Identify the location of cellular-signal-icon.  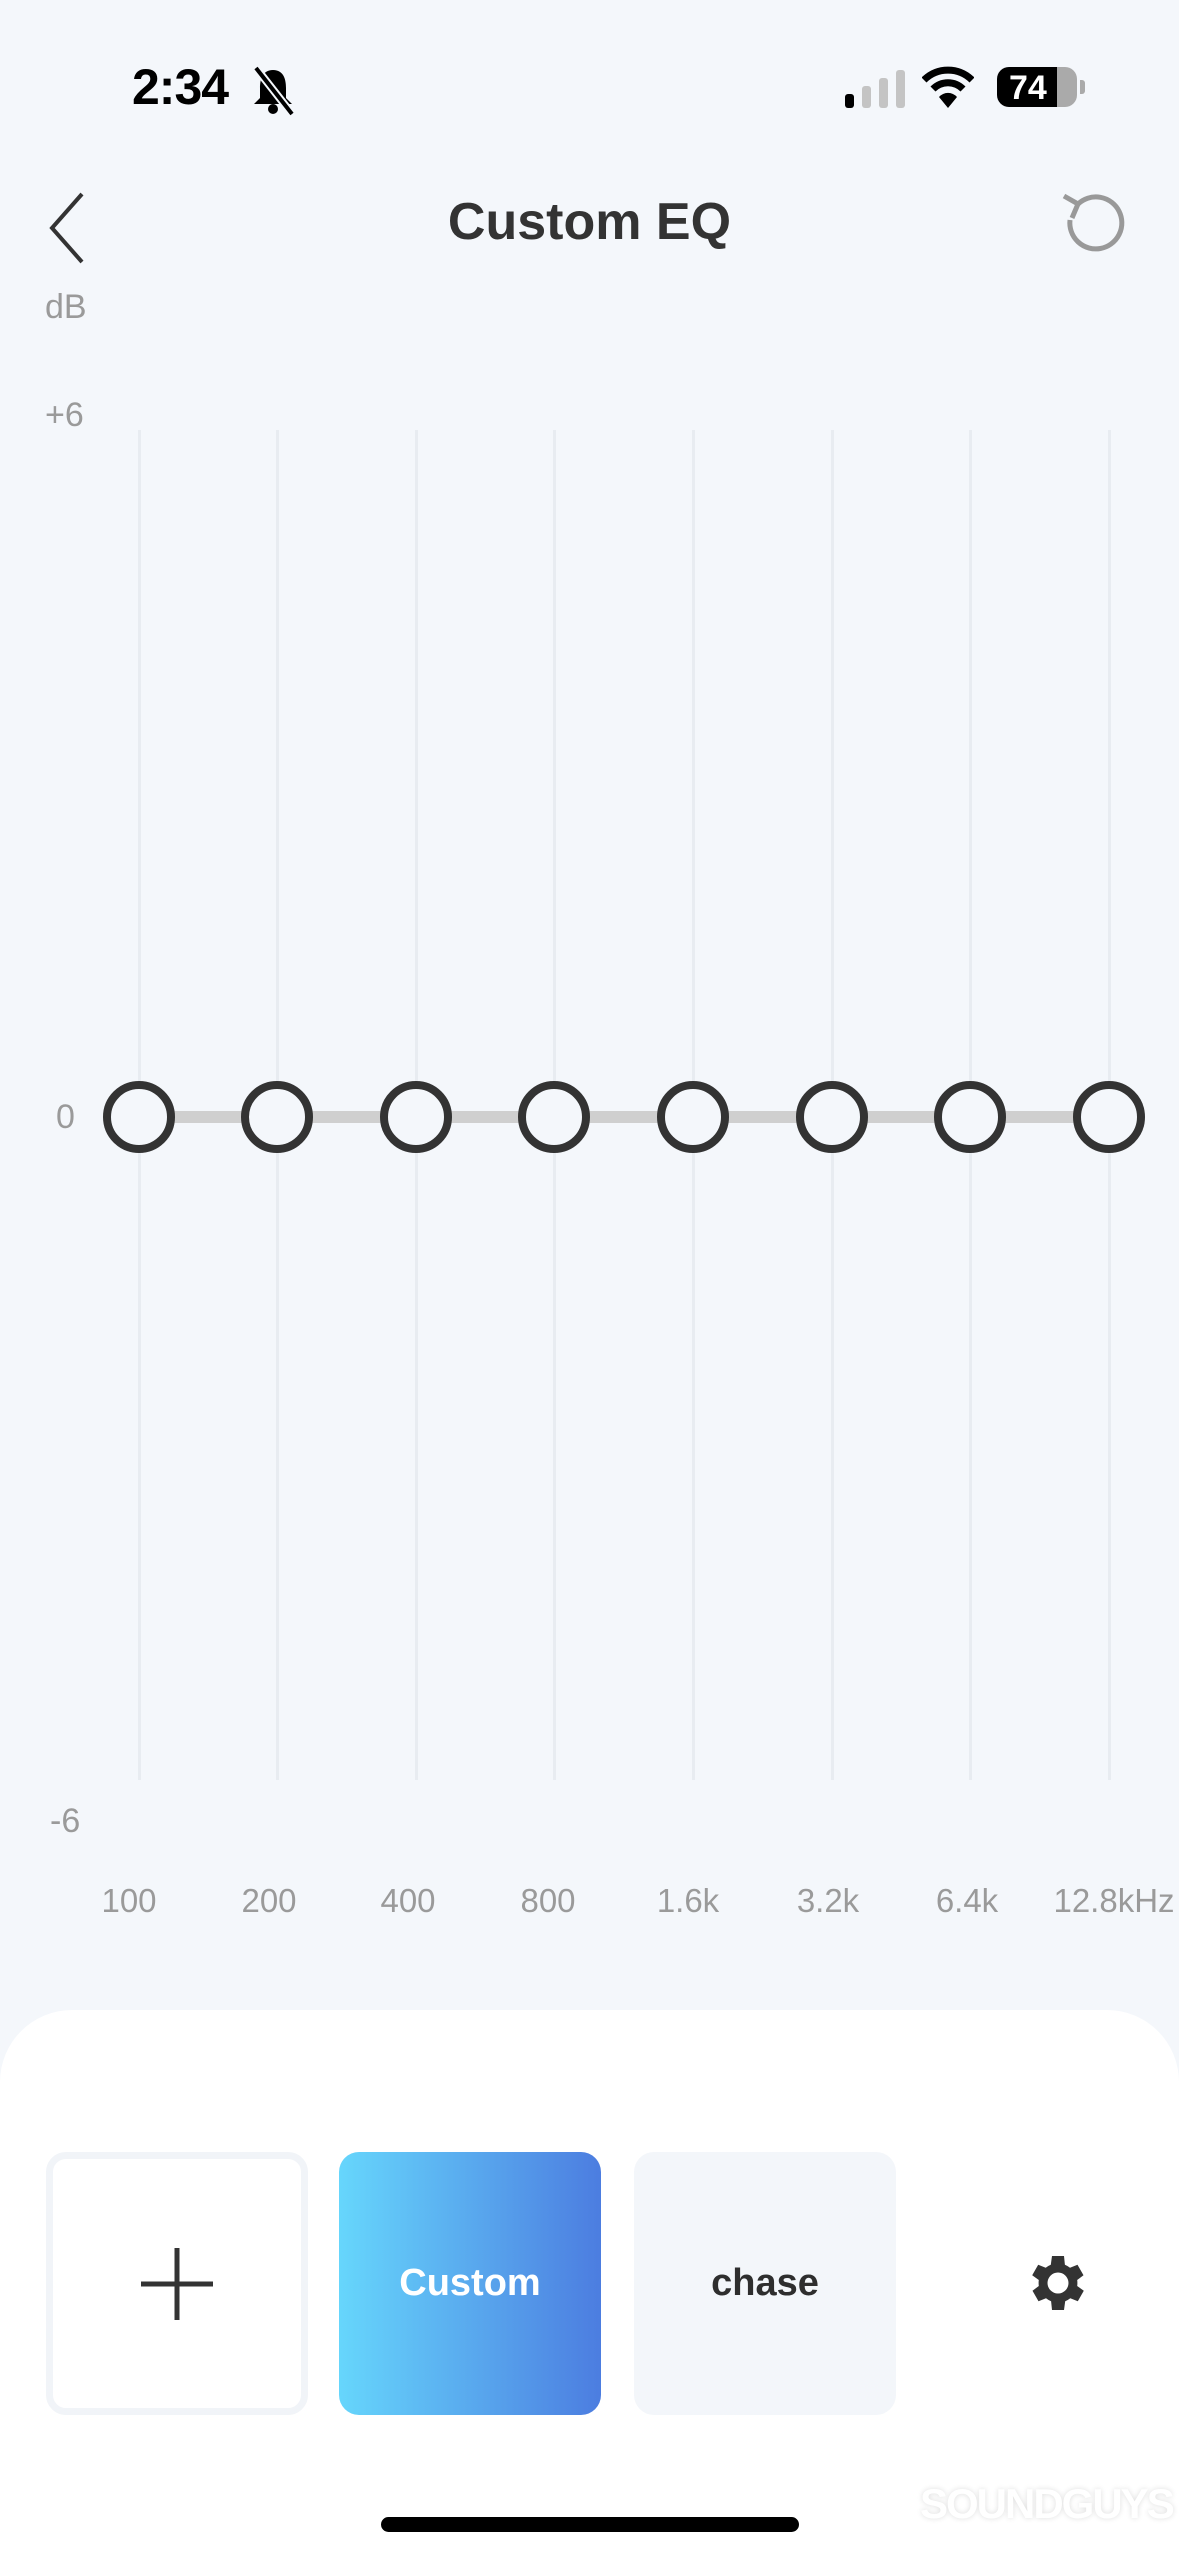
(875, 89).